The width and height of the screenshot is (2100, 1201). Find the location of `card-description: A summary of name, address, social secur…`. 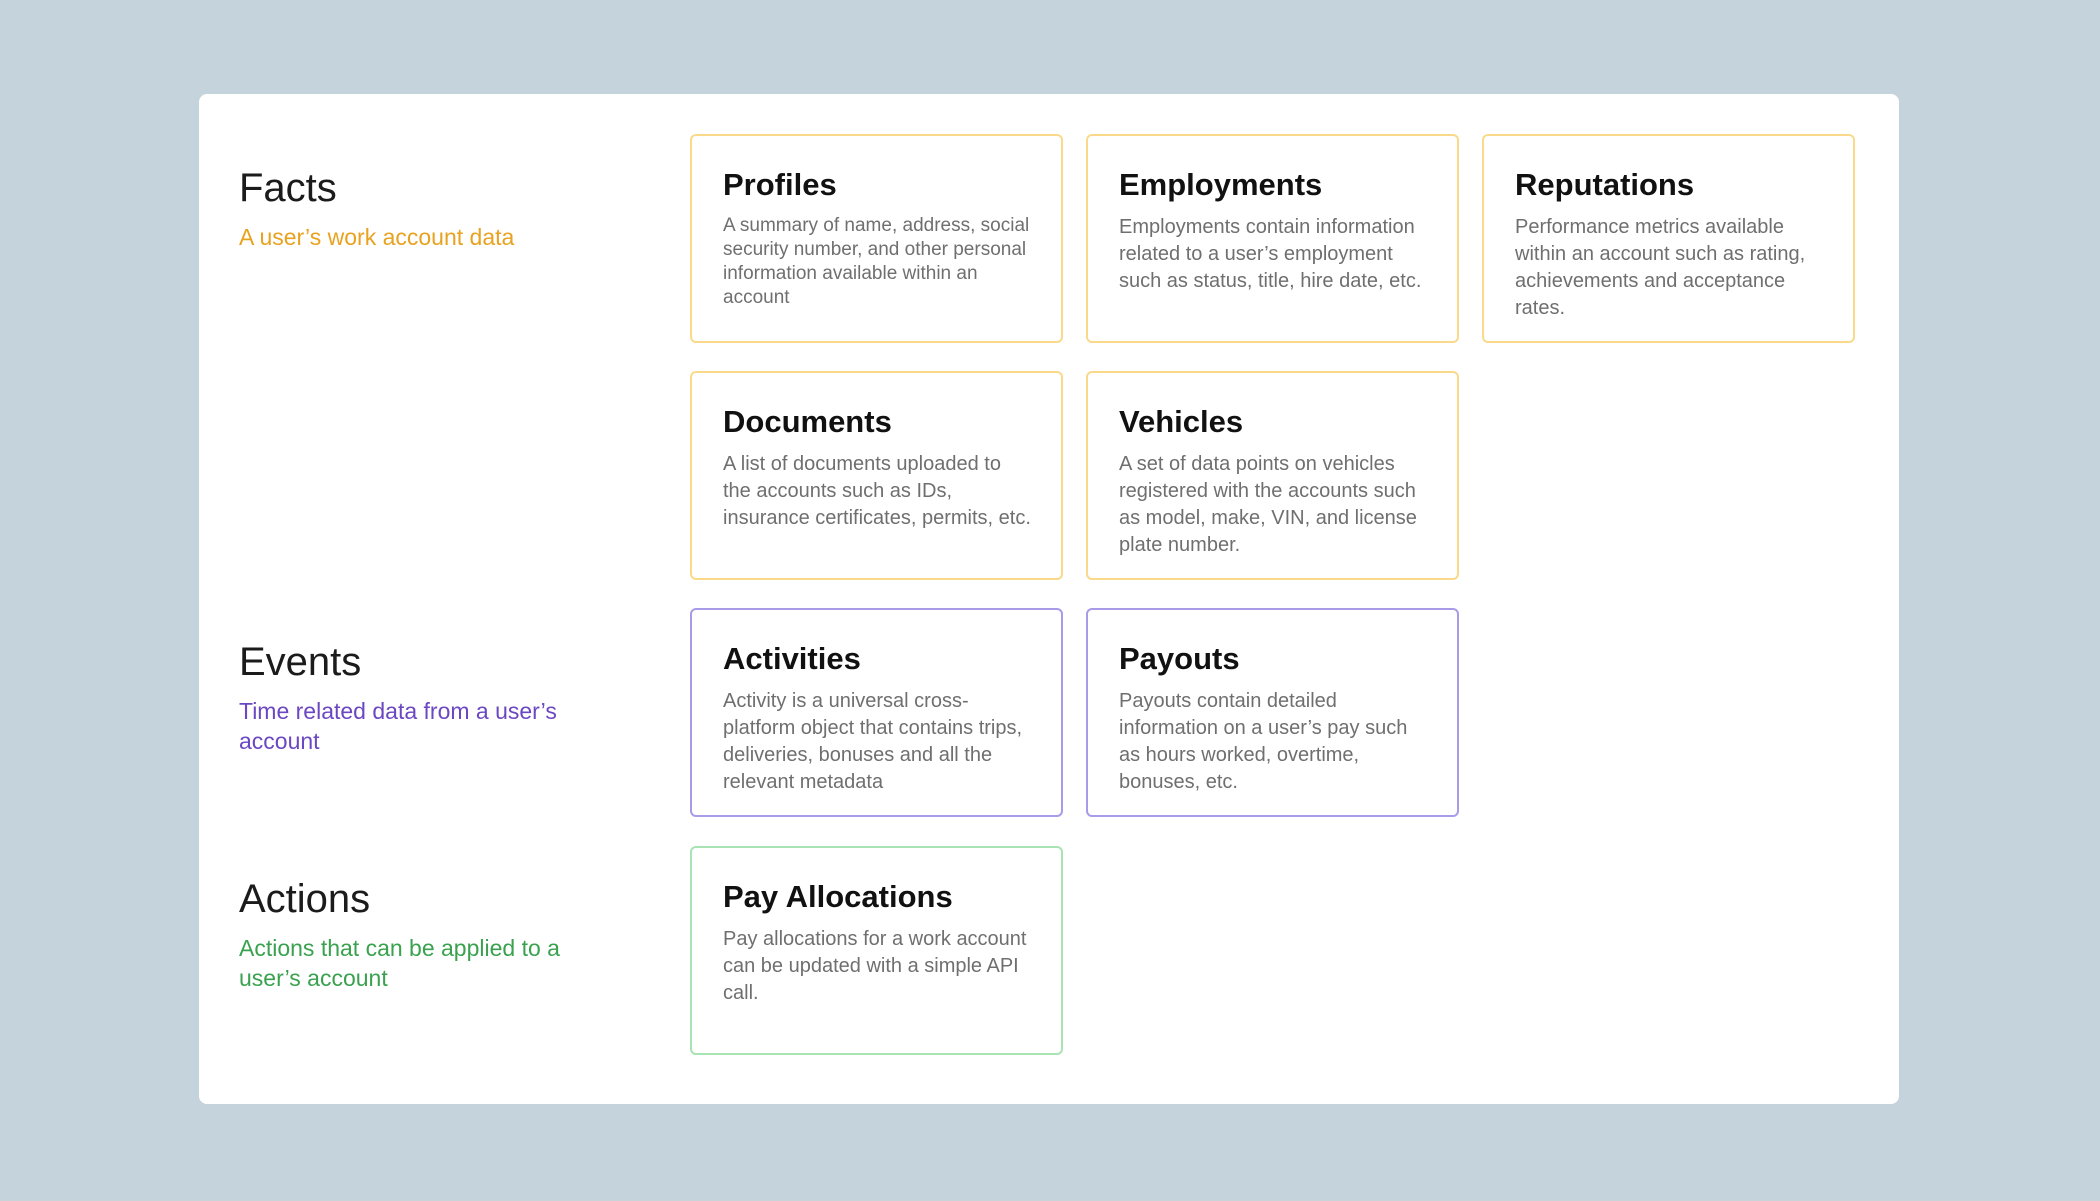

card-description: A summary of name, address, social secur… is located at coordinates (876, 261).